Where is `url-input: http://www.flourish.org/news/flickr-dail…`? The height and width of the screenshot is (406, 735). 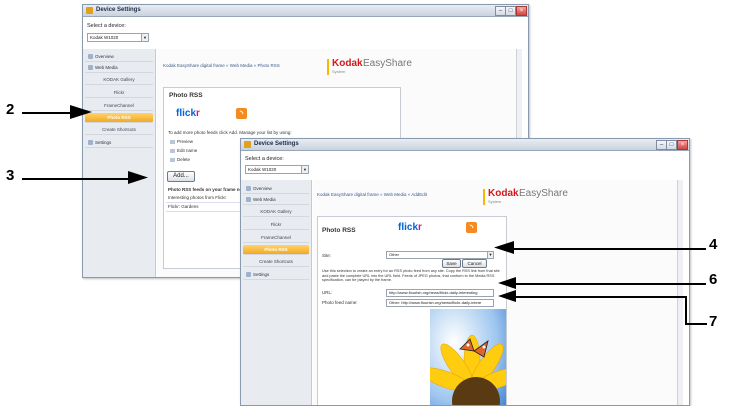 url-input: http://www.flourish.org/news/flickr-dail… is located at coordinates (440, 293).